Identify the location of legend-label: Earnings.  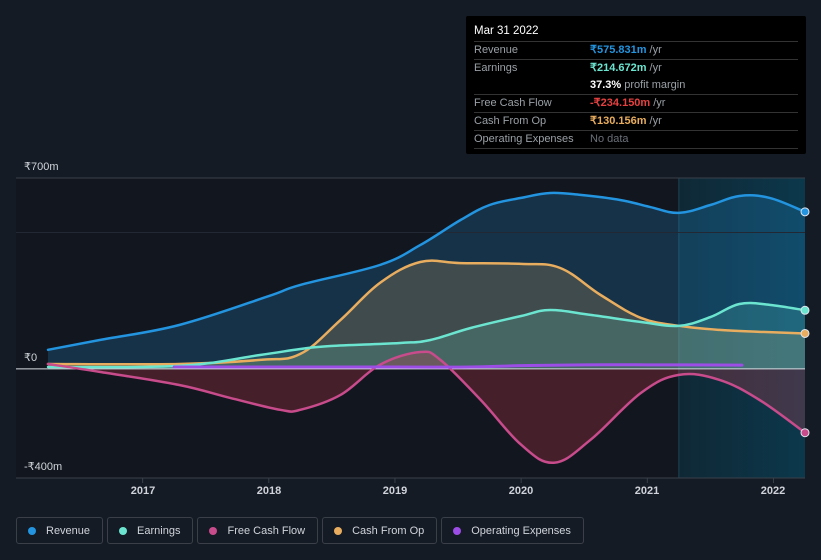
(159, 530).